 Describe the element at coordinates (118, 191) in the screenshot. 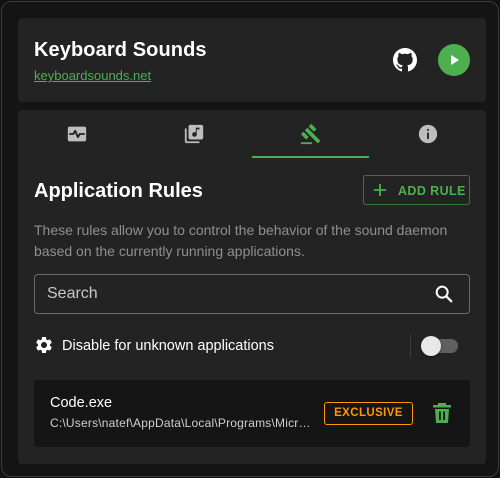

I see `section-title: Application Rules` at that location.